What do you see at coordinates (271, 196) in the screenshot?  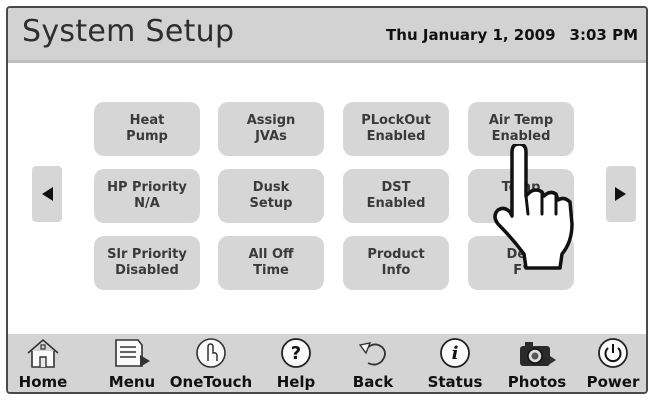 I see `dusk-setup-button: Dusk Setup` at bounding box center [271, 196].